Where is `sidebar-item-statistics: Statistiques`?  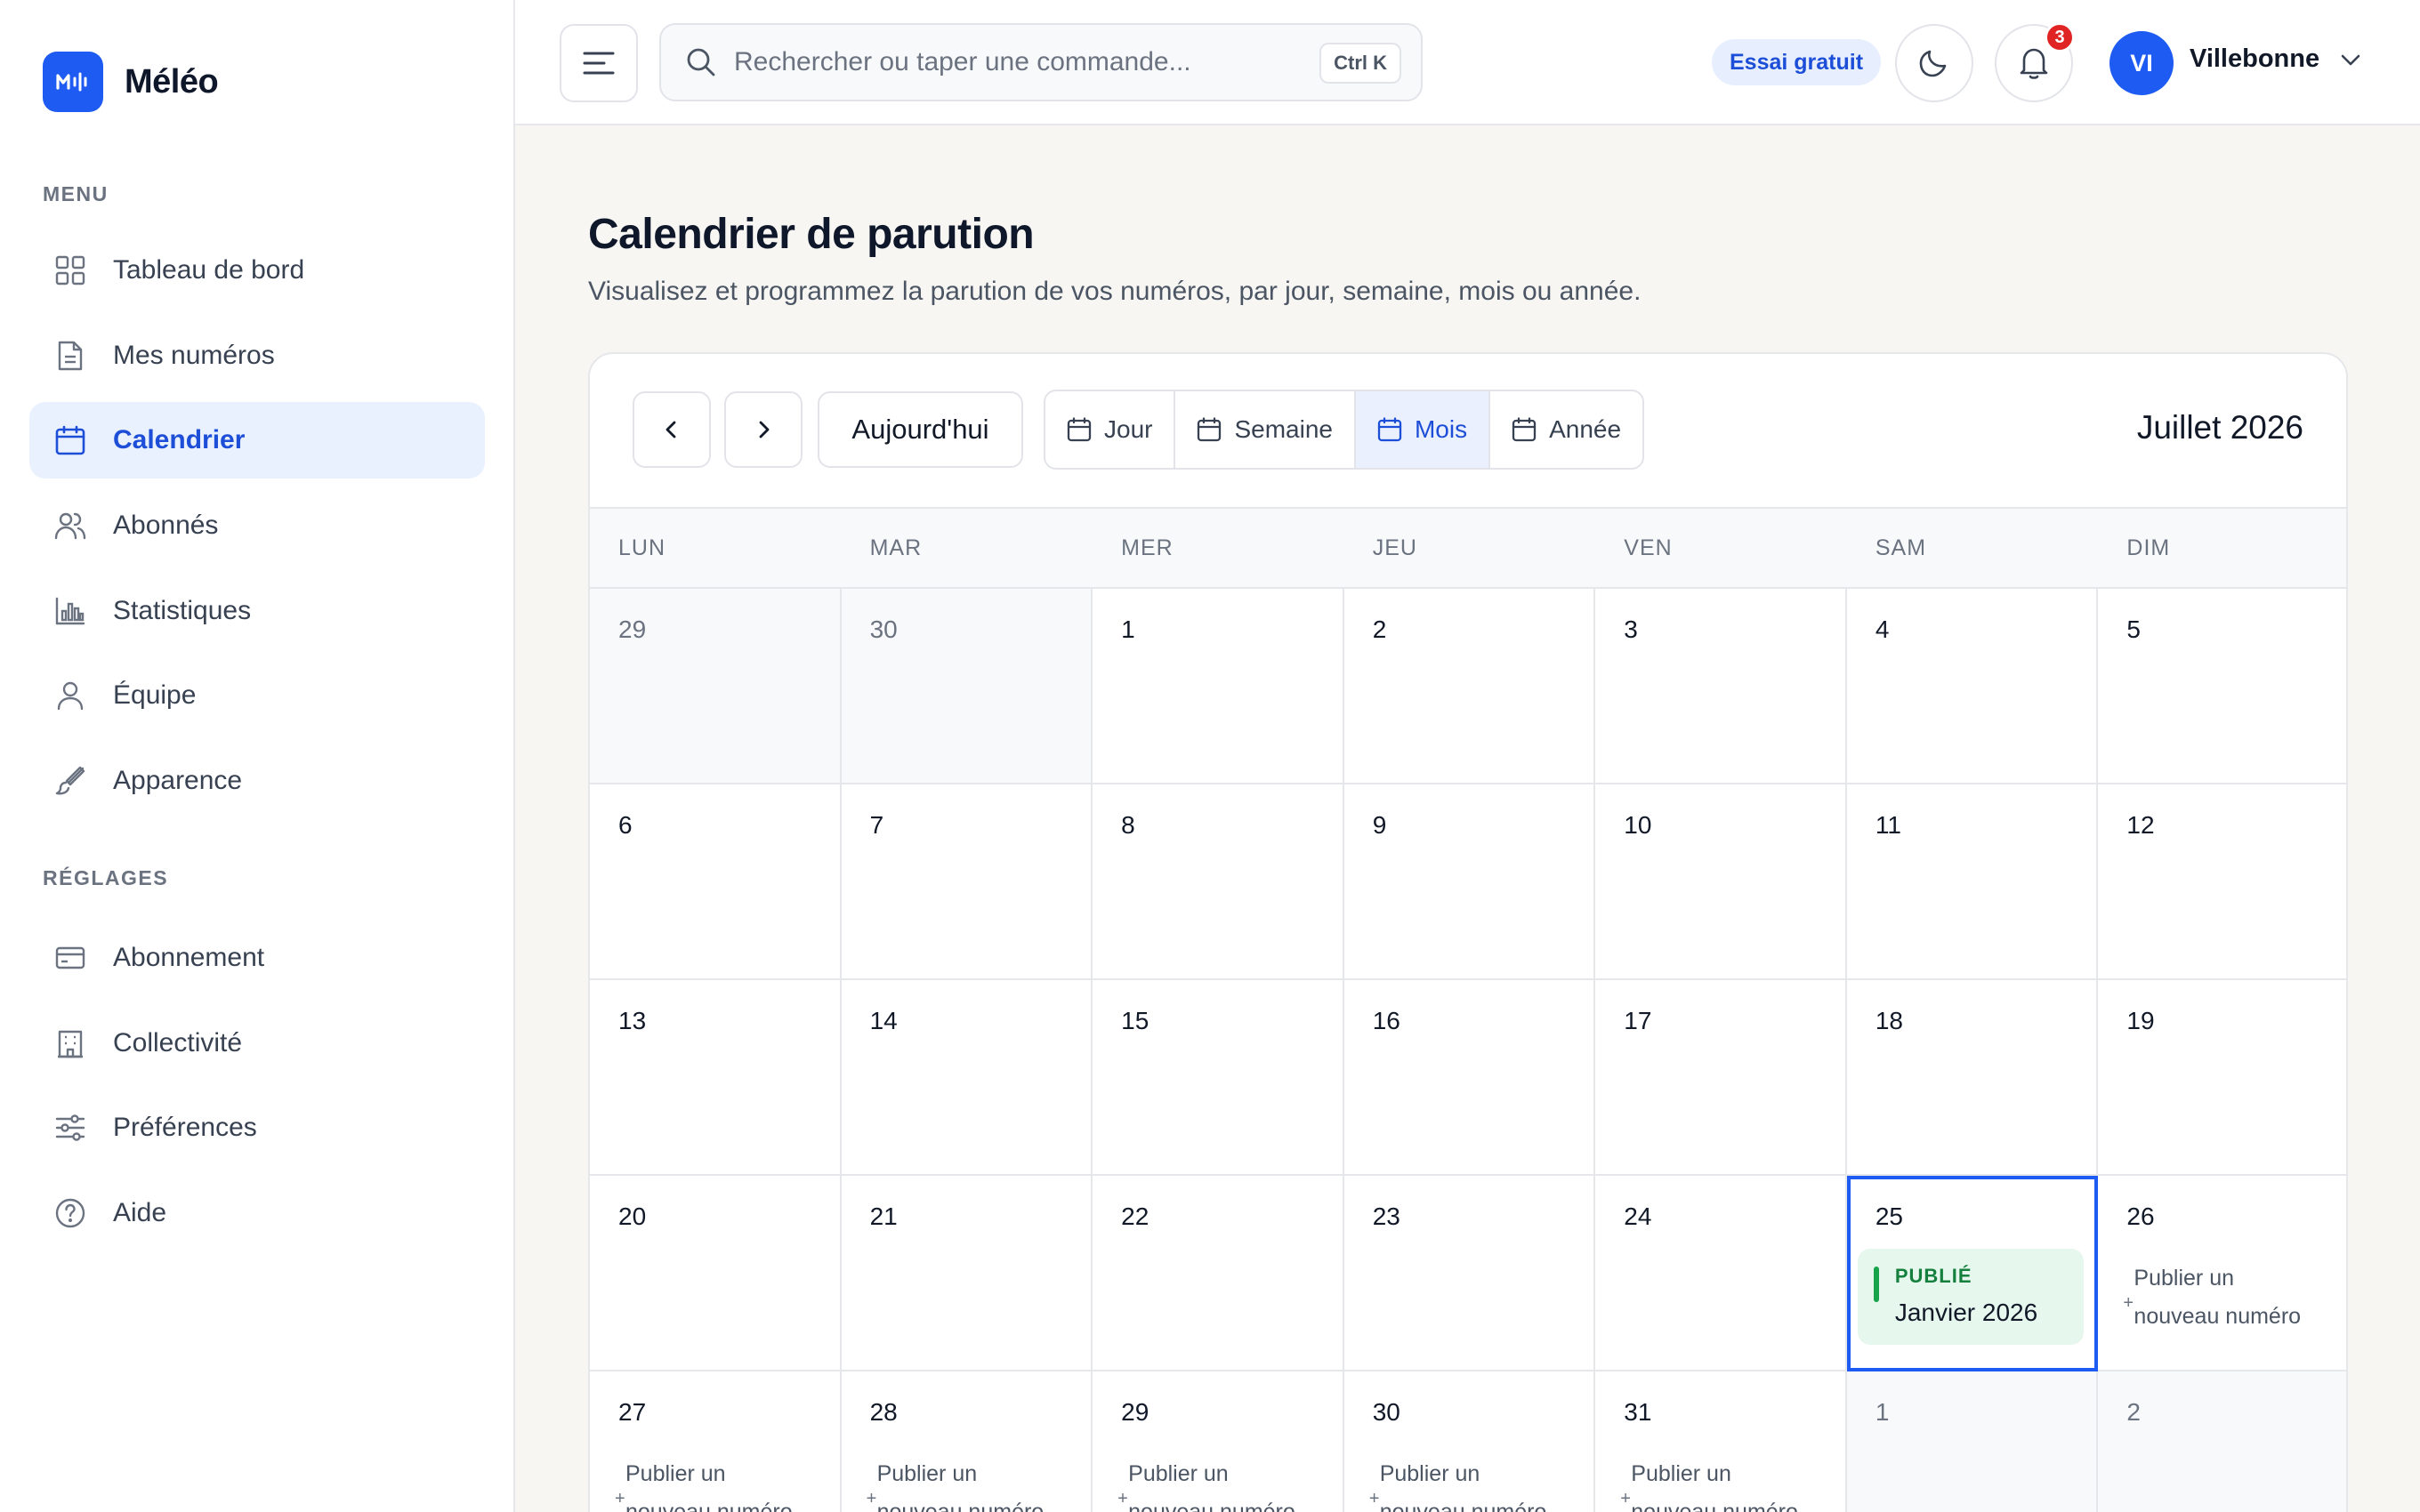
sidebar-item-statistics: Statistiques is located at coordinates (257, 611).